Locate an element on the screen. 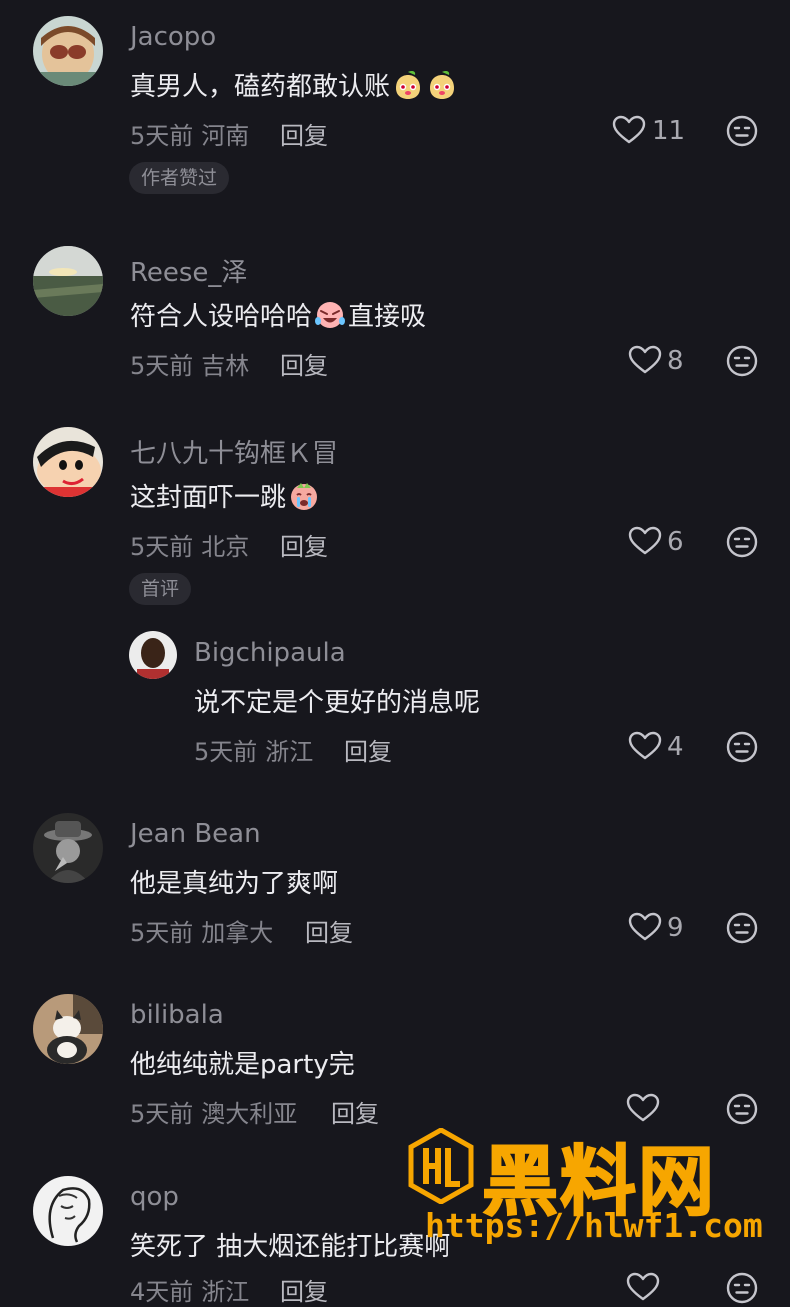 The image size is (790, 1307). username: Bigchipaula is located at coordinates (270, 653).